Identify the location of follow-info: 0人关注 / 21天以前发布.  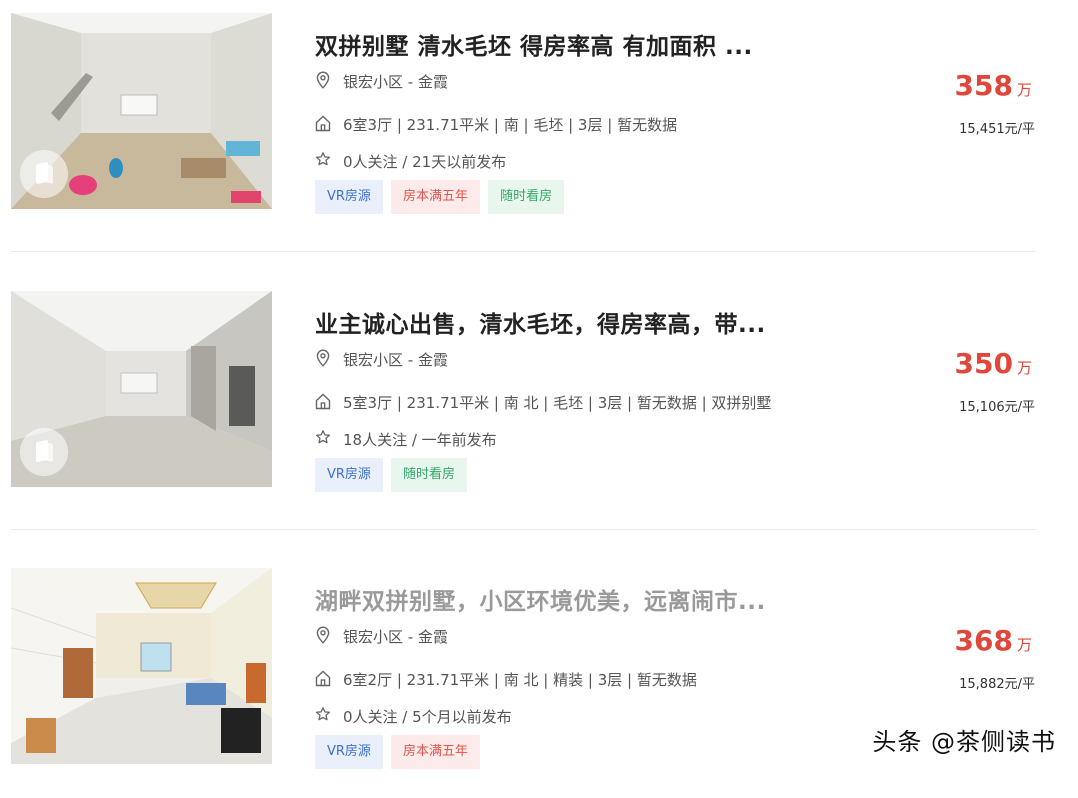
(425, 162).